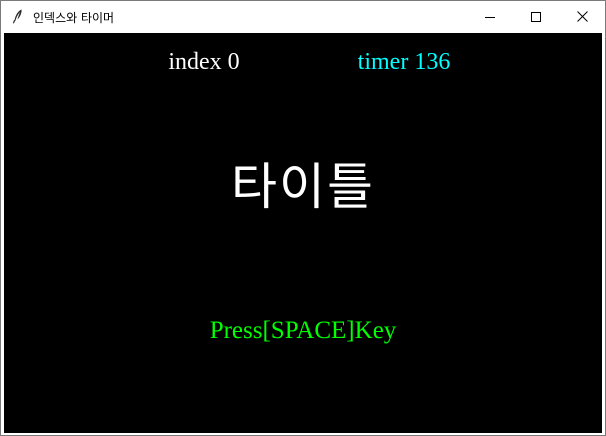 This screenshot has height=436, width=606. Describe the element at coordinates (74, 18) in the screenshot. I see `window-title: 인덱스와 타이머` at that location.